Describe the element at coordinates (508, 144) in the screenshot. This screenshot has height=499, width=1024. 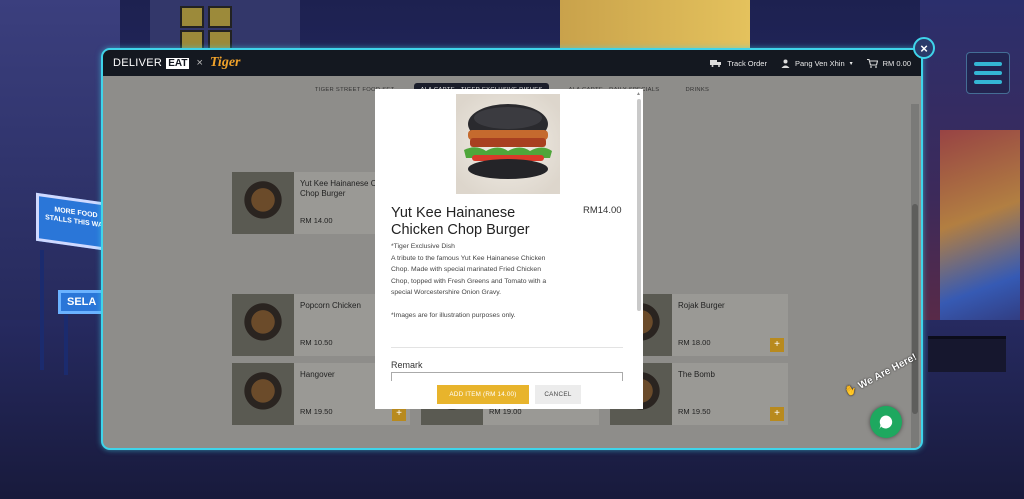
I see `burger-image` at that location.